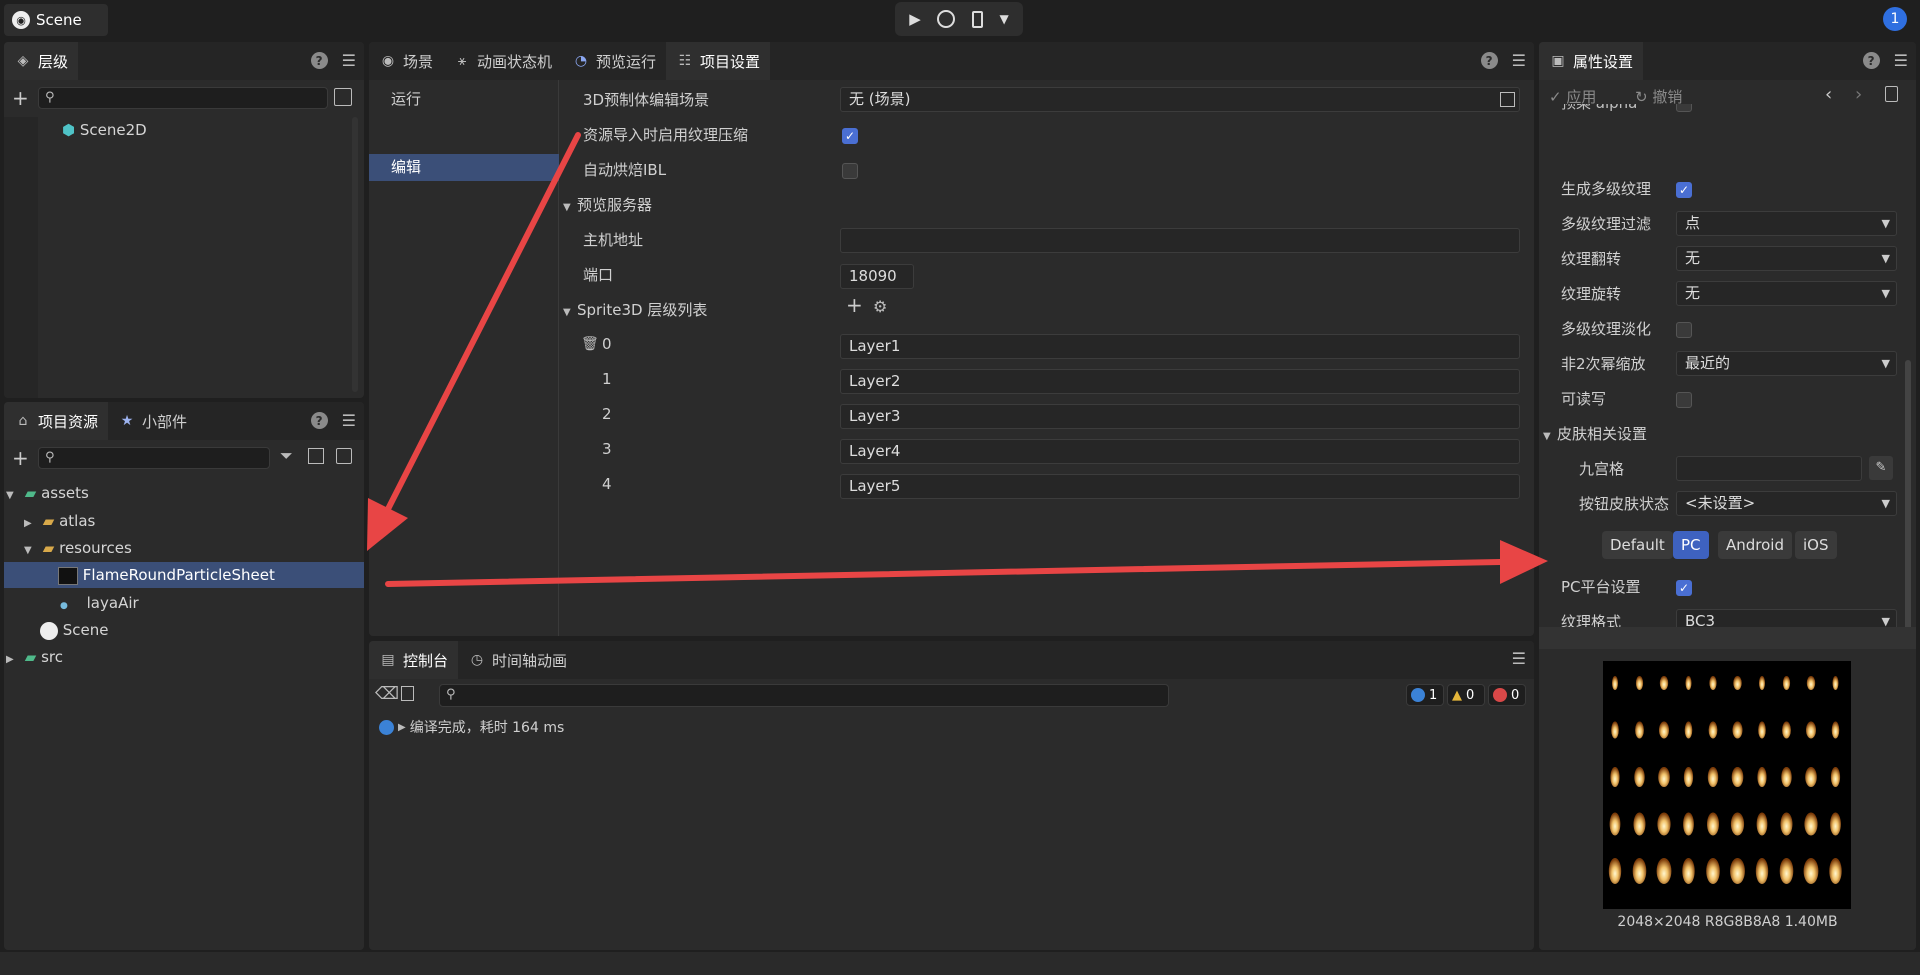  Describe the element at coordinates (1180, 486) in the screenshot. I see `layer-field: Layer5` at that location.